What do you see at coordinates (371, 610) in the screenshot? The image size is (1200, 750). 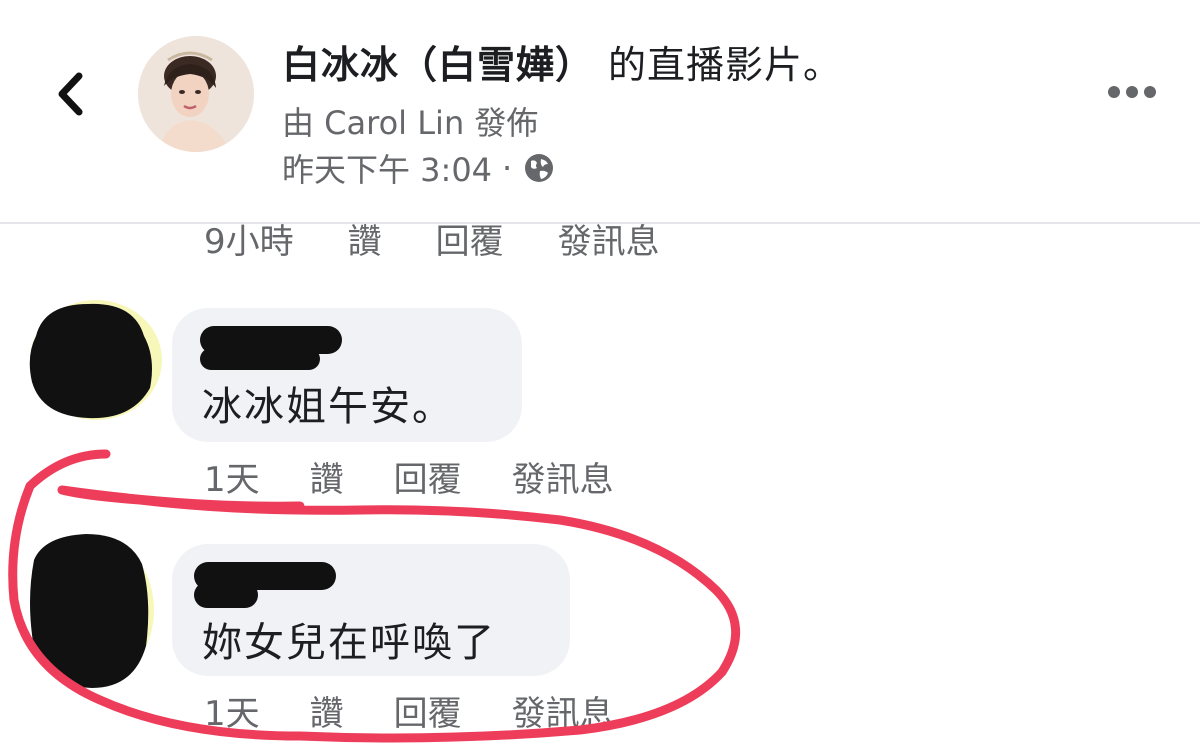 I see `comment-bubble: 妳女兒在呼喚了` at bounding box center [371, 610].